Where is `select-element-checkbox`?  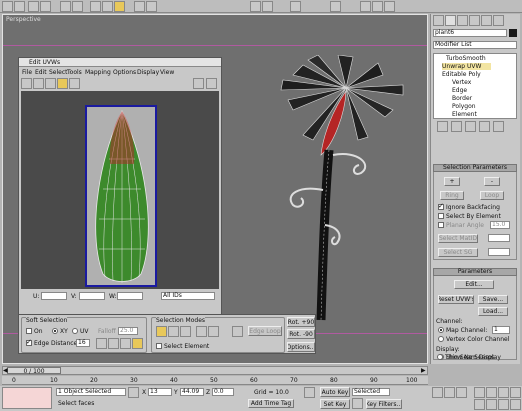 select-element-checkbox is located at coordinates (159, 346).